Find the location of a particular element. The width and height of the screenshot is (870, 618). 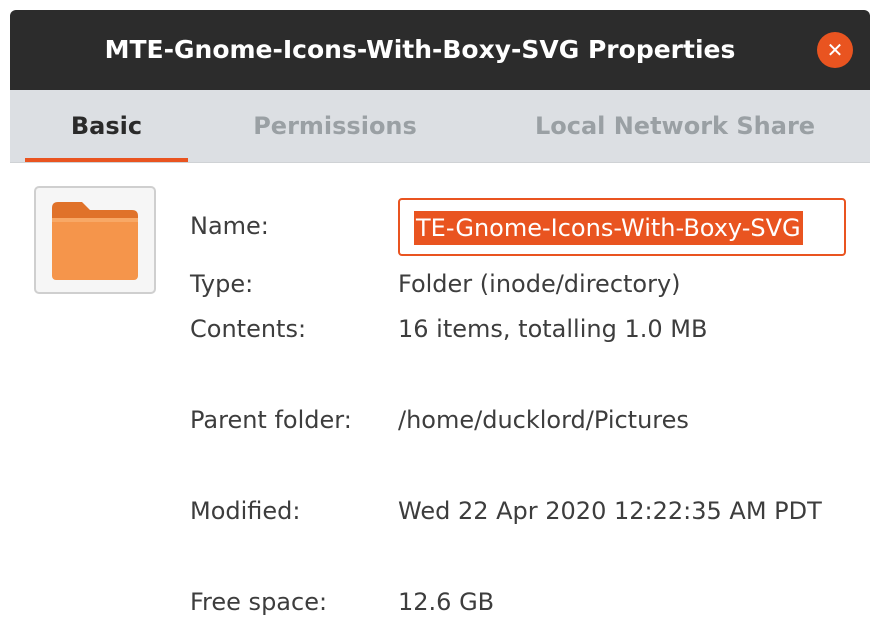

name-label: Name: is located at coordinates (229, 226).